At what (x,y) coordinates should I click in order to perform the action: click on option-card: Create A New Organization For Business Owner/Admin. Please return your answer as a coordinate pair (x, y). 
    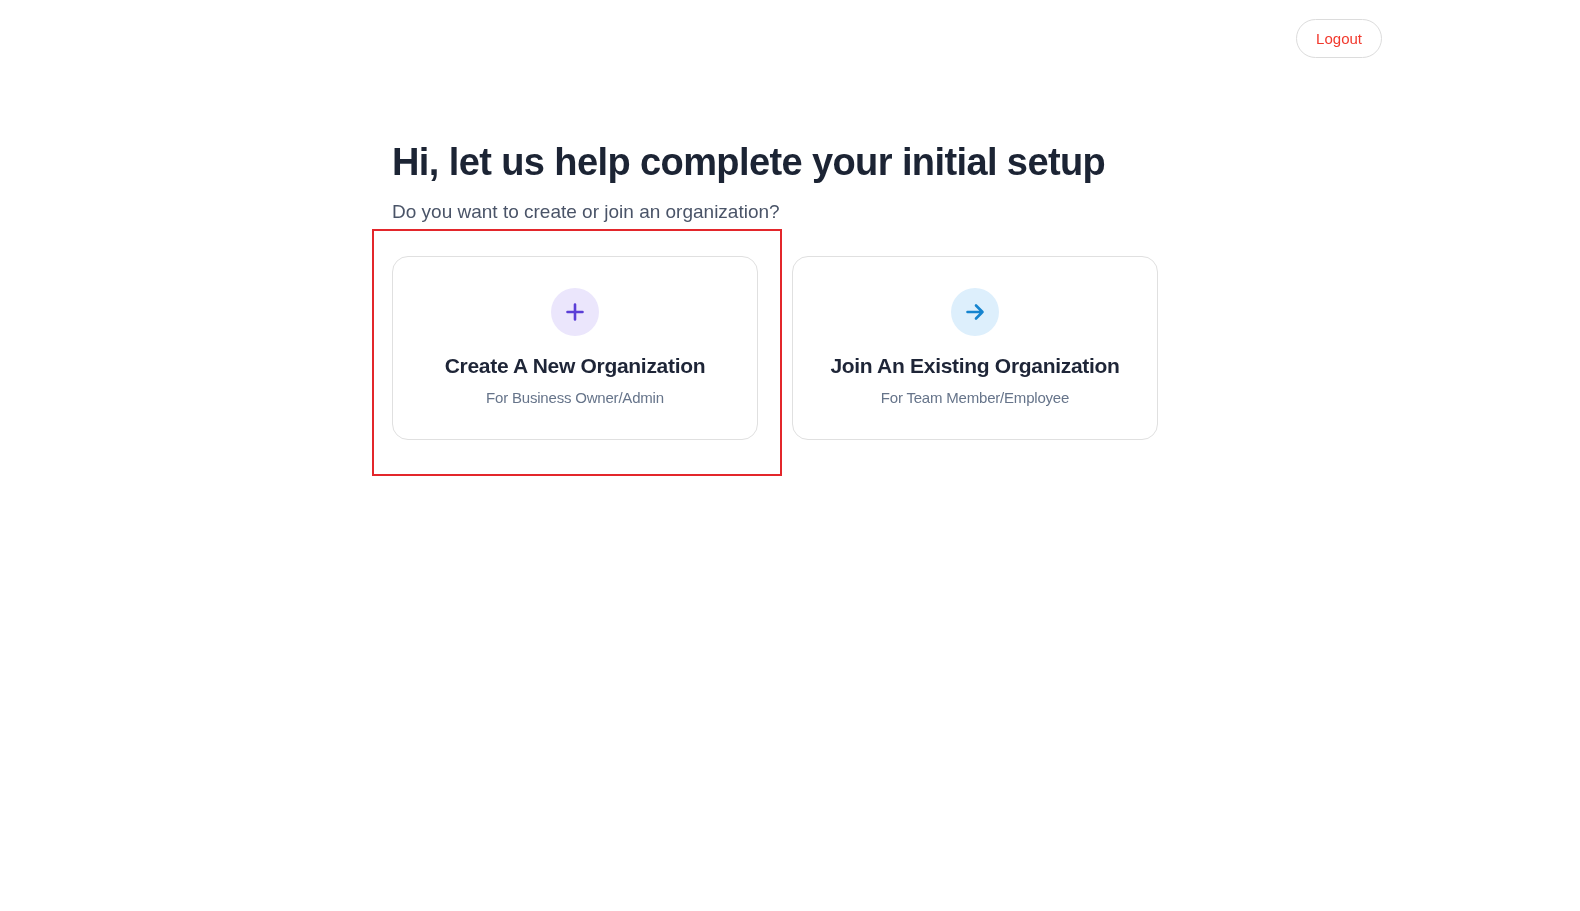
    Looking at the image, I should click on (575, 348).